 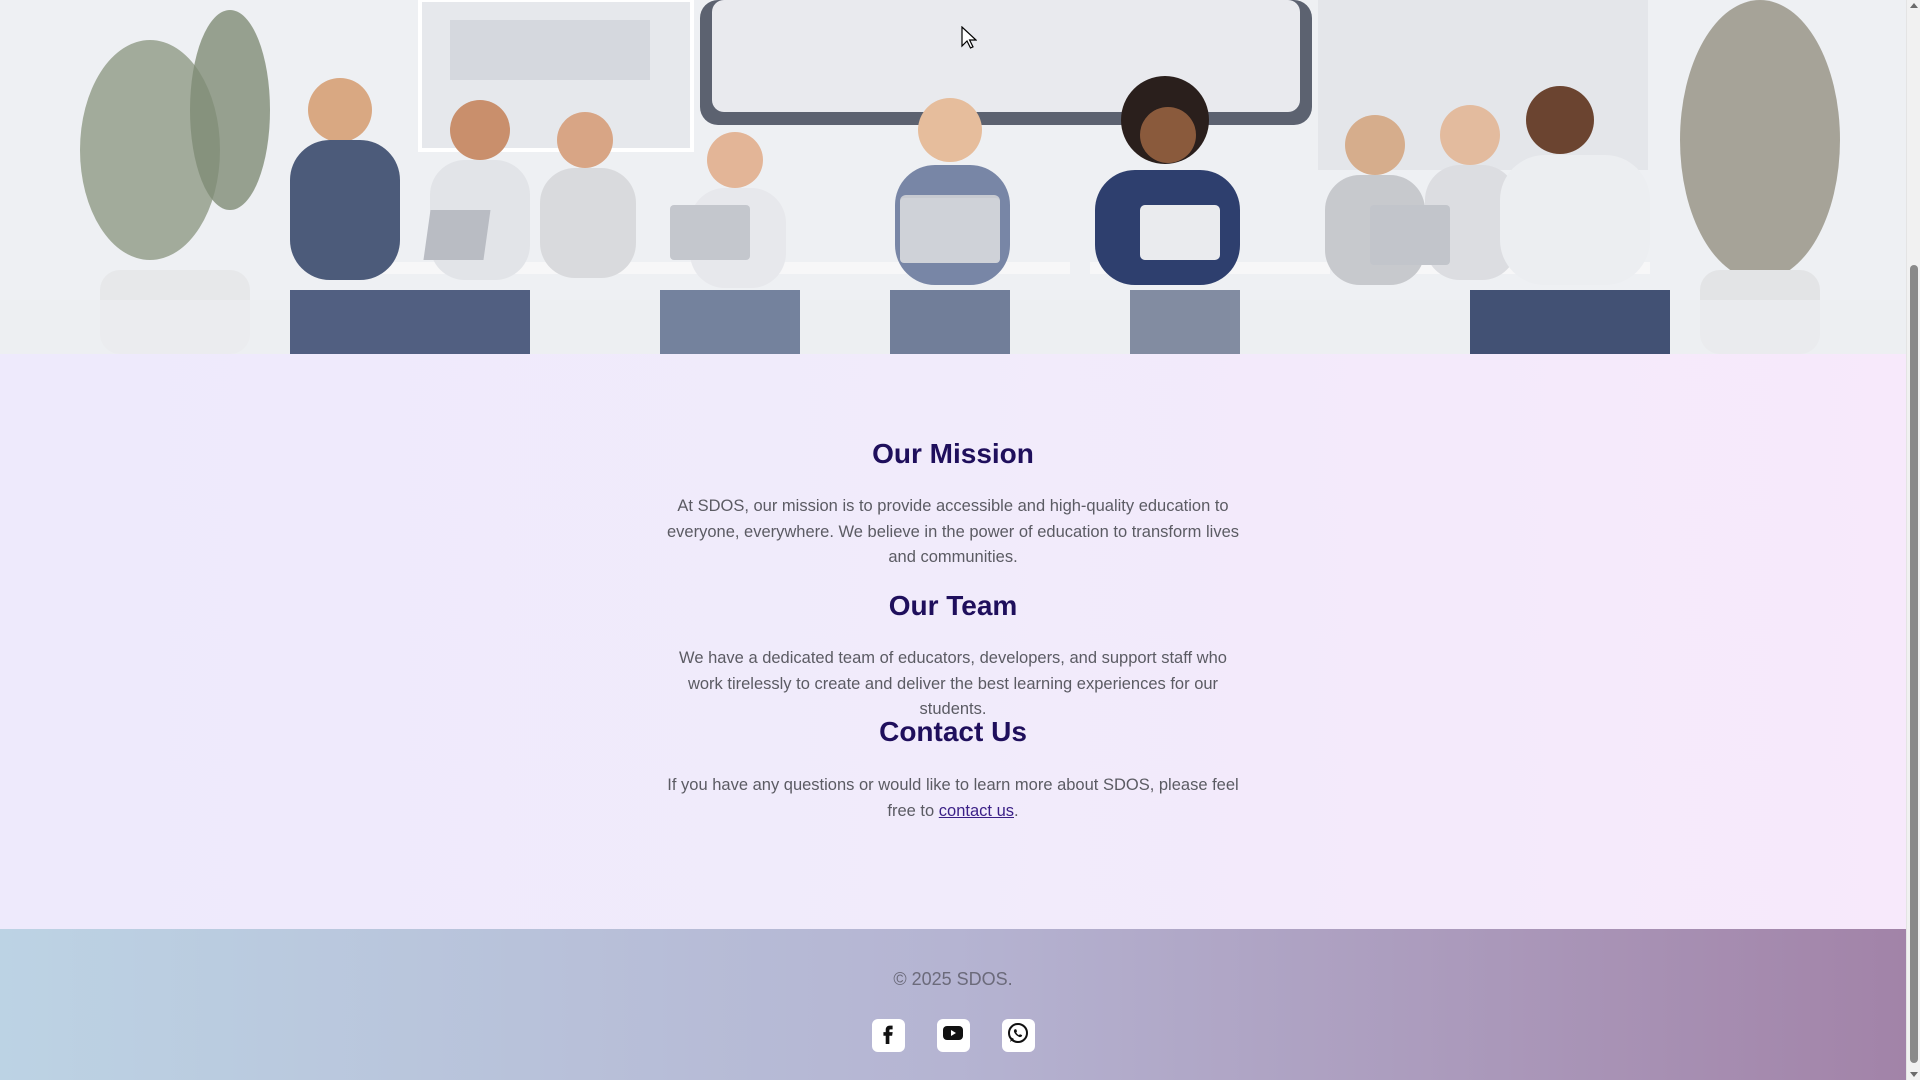 I want to click on youtube-link, so click(x=953, y=1035).